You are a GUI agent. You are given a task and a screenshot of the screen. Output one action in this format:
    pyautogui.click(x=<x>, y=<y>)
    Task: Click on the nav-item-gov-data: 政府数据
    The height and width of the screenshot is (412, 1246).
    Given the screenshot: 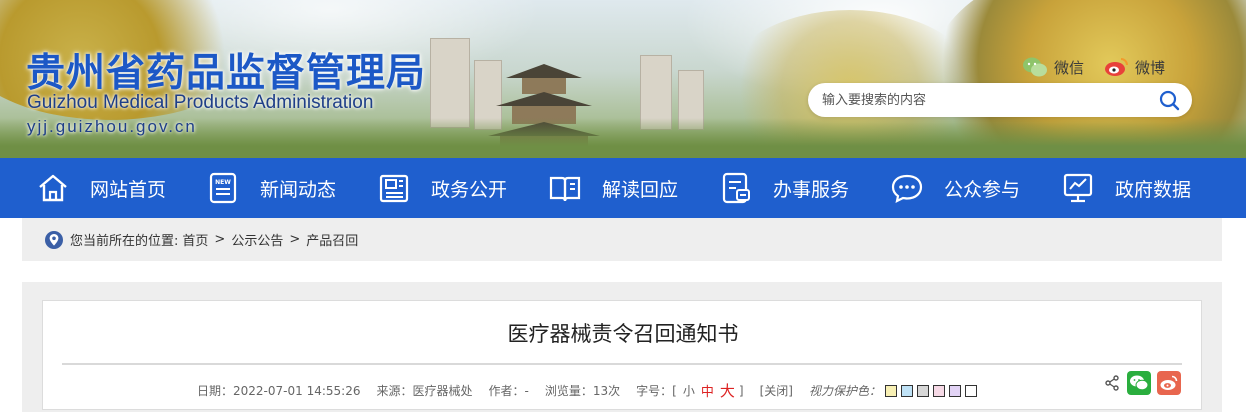 What is the action you would take?
    pyautogui.click(x=1126, y=188)
    